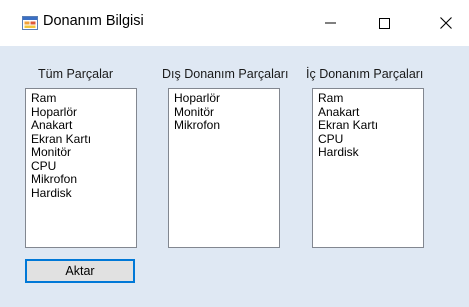 The height and width of the screenshot is (307, 469). I want to click on close-icon, so click(446, 23).